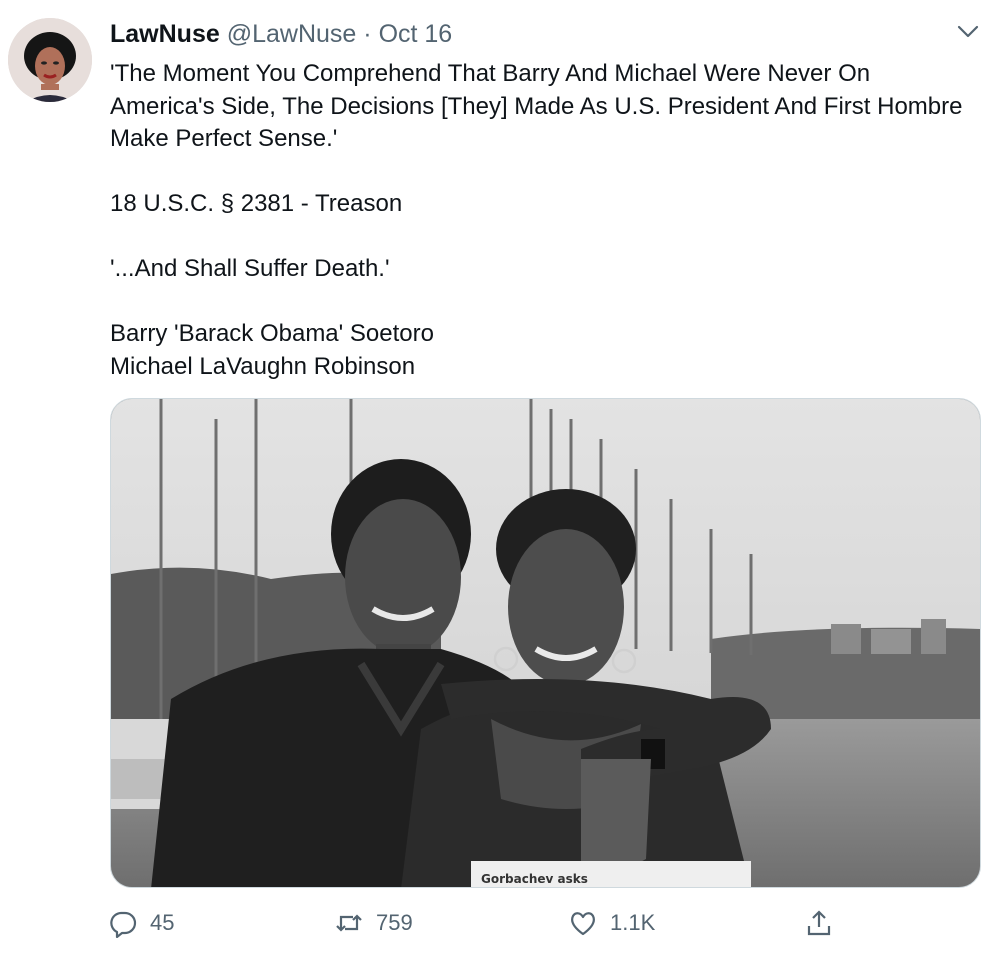  What do you see at coordinates (633, 922) in the screenshot?
I see `like-count: 1.1K` at bounding box center [633, 922].